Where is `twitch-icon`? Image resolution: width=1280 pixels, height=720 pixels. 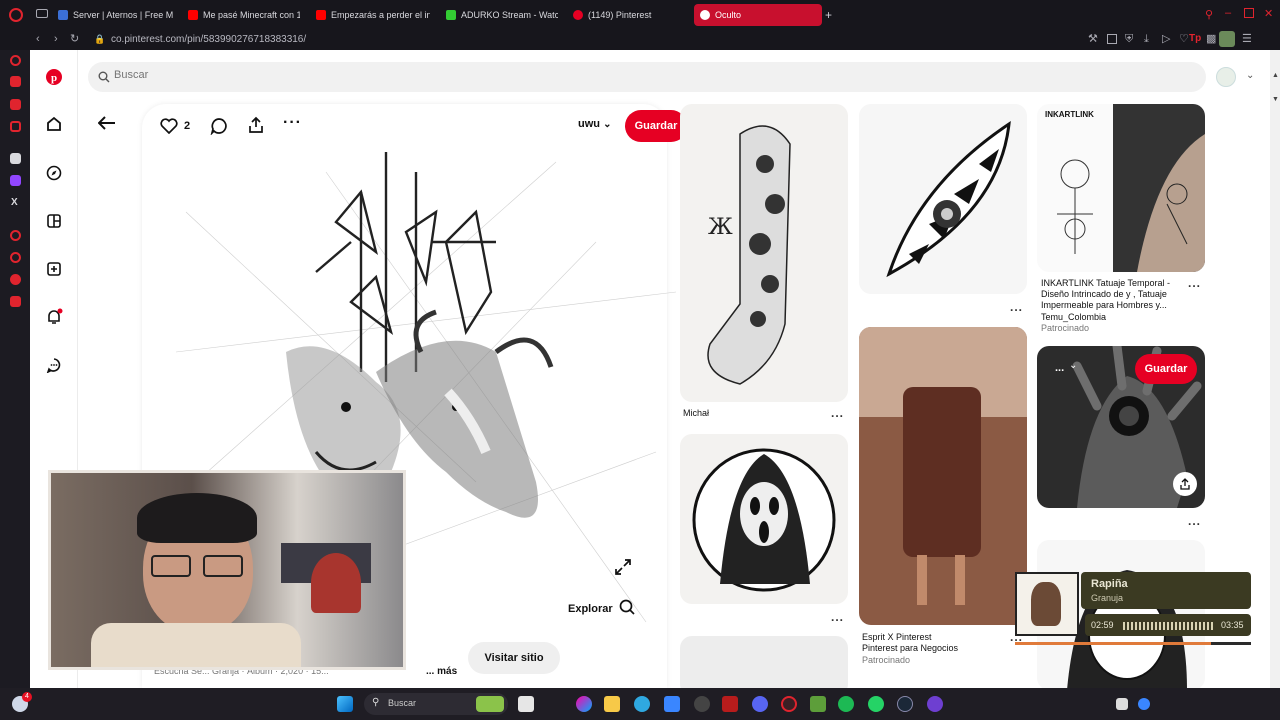 twitch-icon is located at coordinates (15, 180).